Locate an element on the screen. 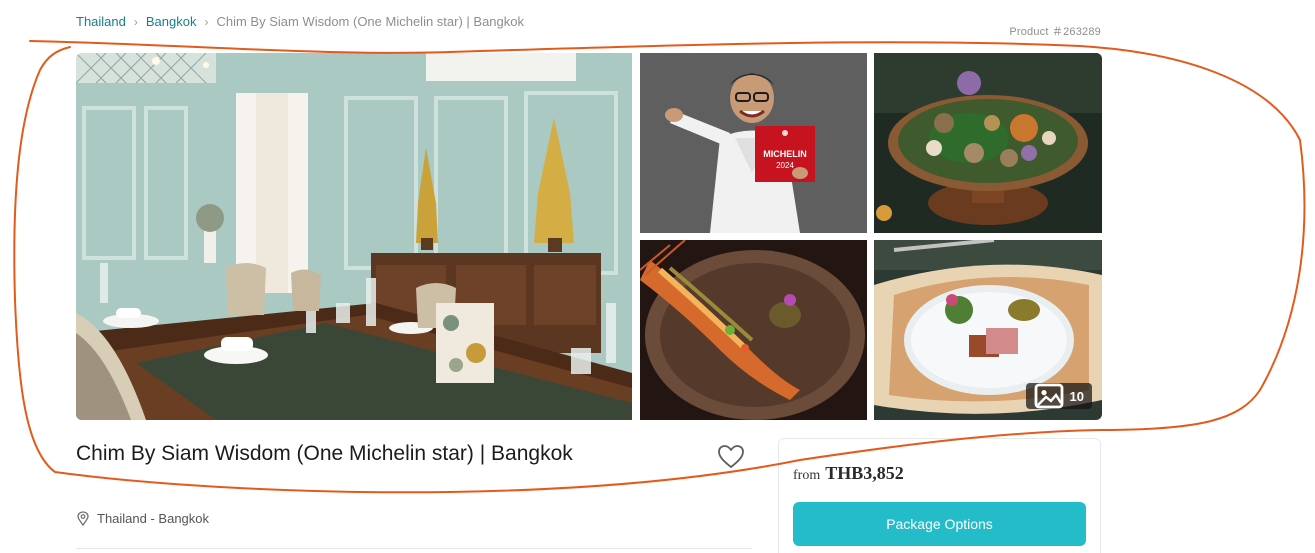  price-card: from THB3,852 Package Options is located at coordinates (939, 495).